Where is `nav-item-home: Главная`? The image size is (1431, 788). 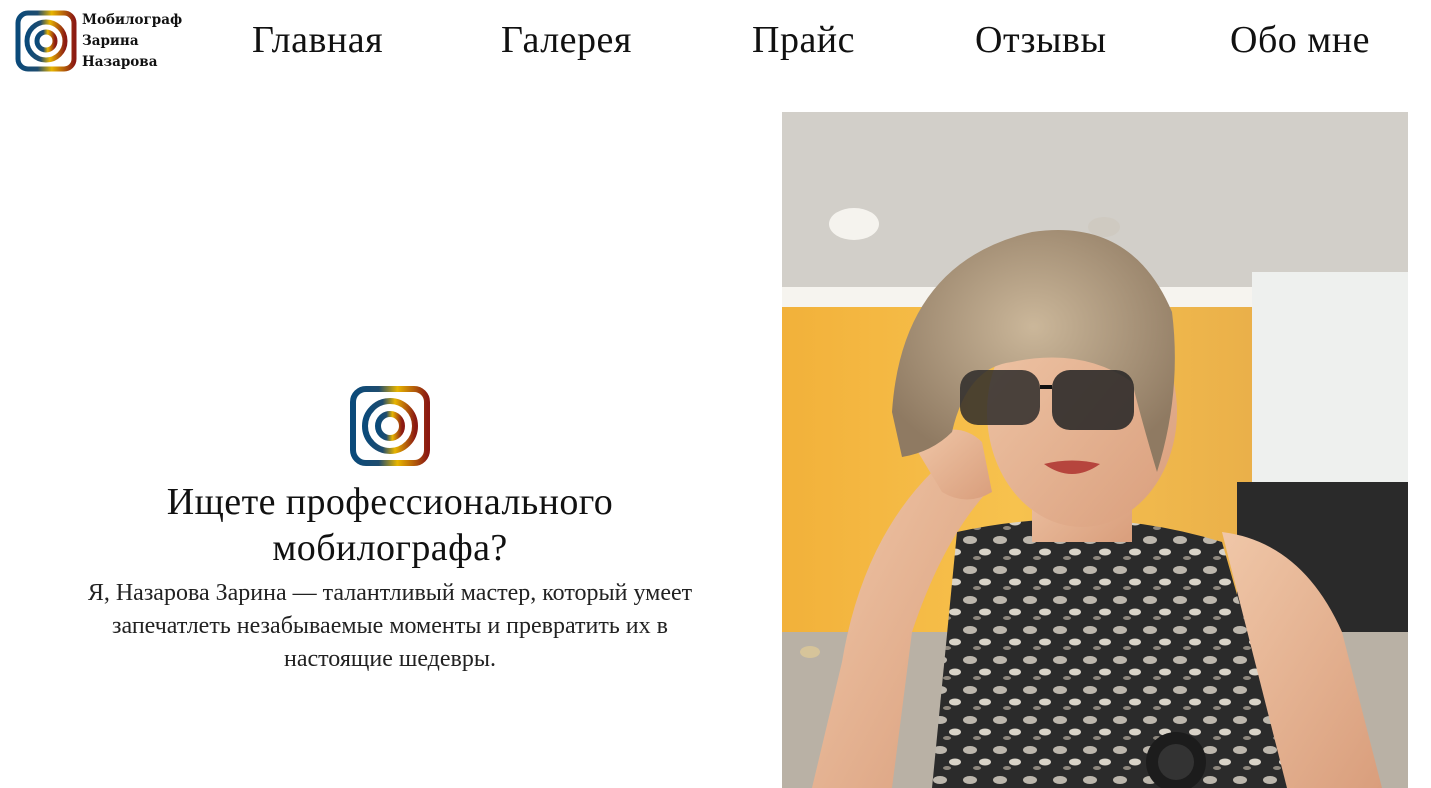 nav-item-home: Главная is located at coordinates (317, 40).